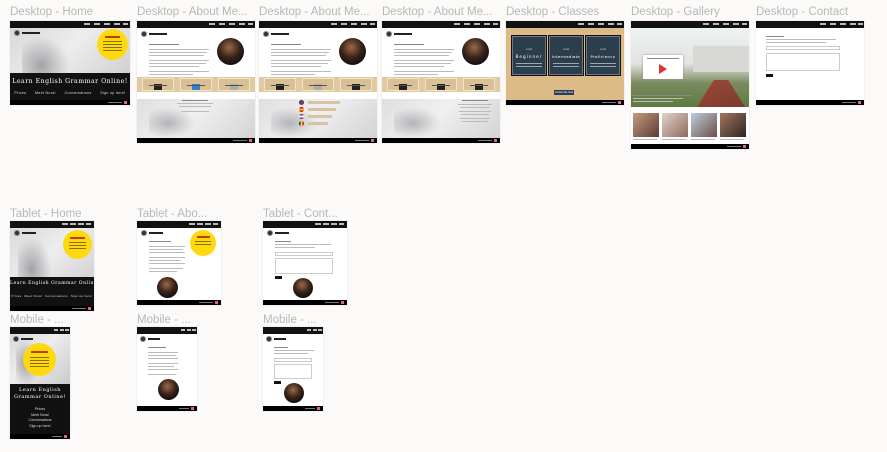 The image size is (887, 452). Describe the element at coordinates (301, 109) in the screenshot. I see `flag-es-icon` at that location.